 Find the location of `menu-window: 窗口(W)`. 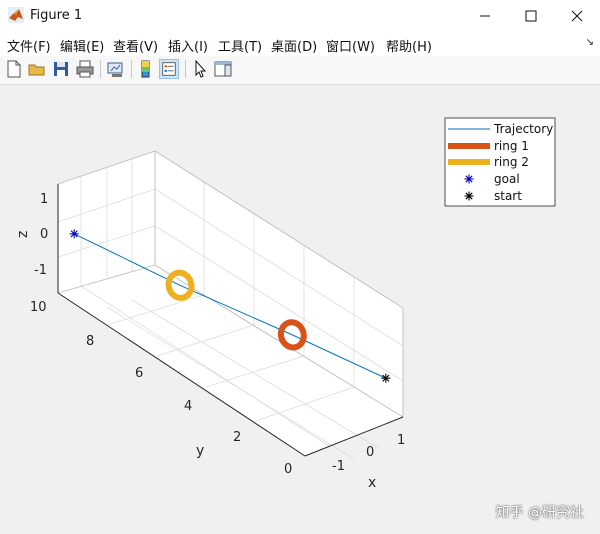

menu-window: 窗口(W) is located at coordinates (350, 45).